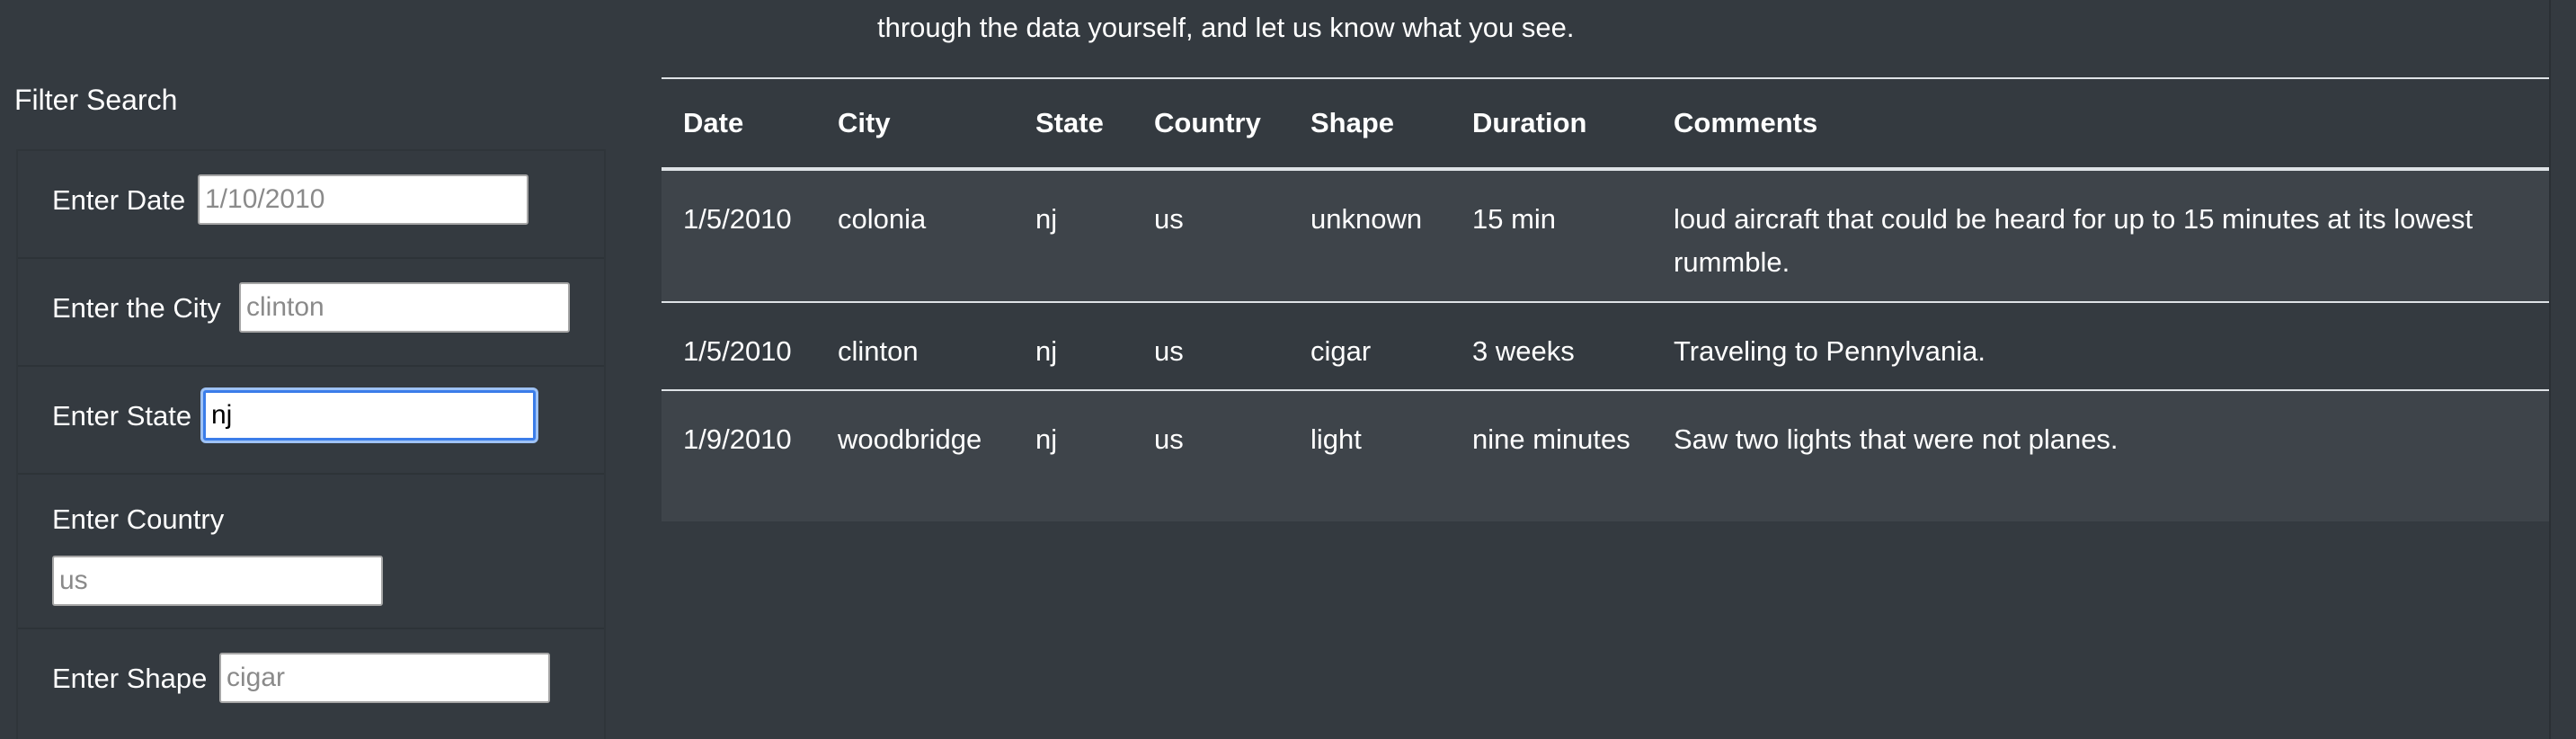  Describe the element at coordinates (1551, 455) in the screenshot. I see `cell-duration: nine minutes` at that location.